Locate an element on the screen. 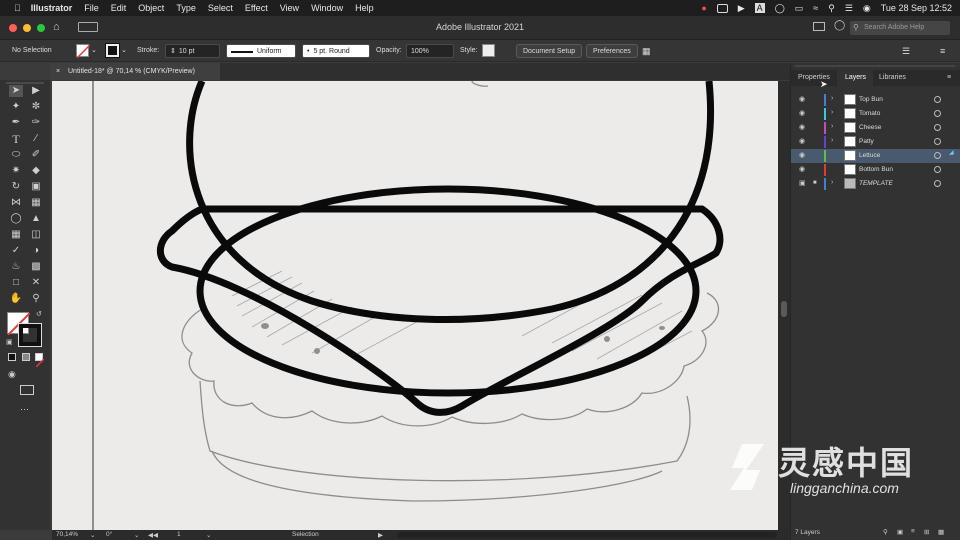 Image resolution: width=960 pixels, height=540 pixels. stroke-stepper-icon: ⇕ is located at coordinates (173, 51).